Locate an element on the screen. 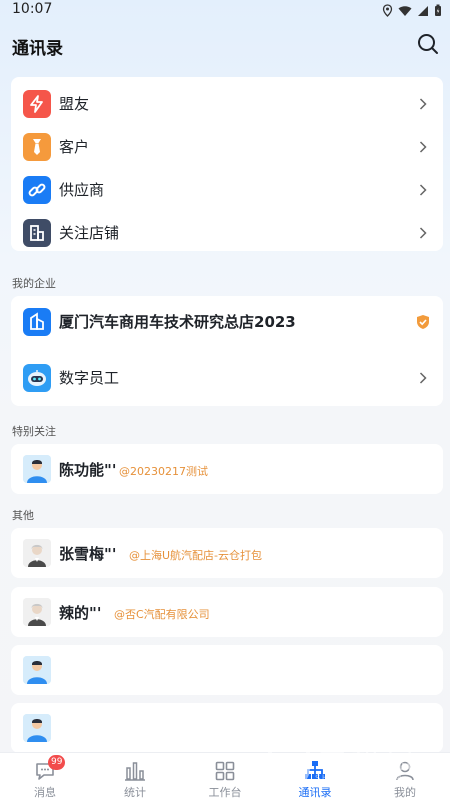 The width and height of the screenshot is (450, 800). section-label-others: 其他 is located at coordinates (23, 515).